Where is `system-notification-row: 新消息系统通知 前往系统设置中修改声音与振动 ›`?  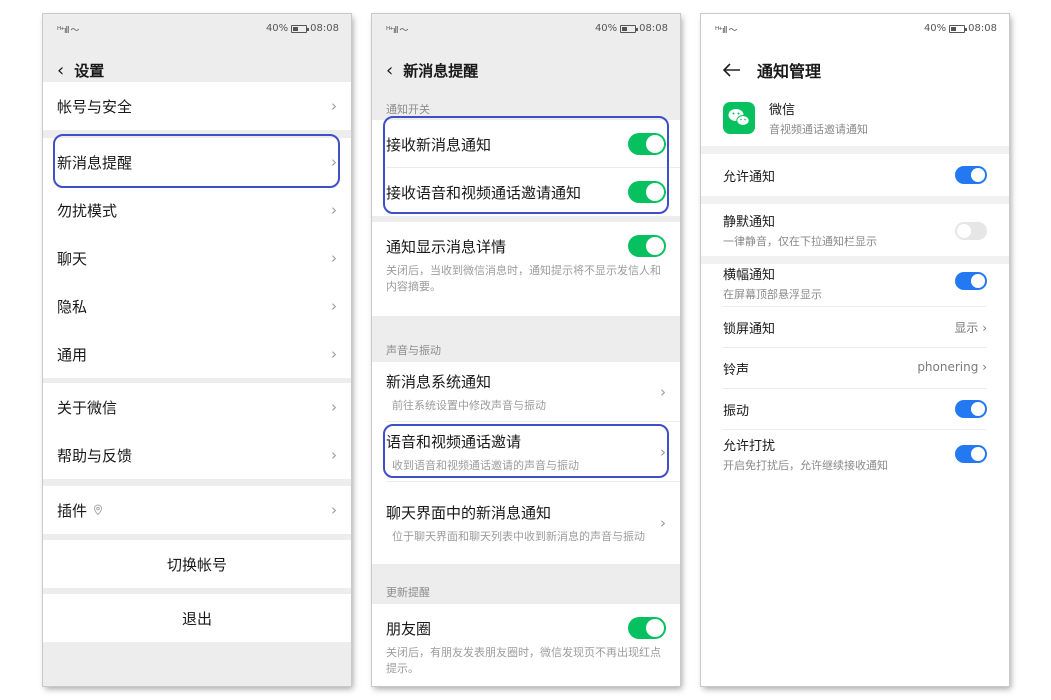
system-notification-row: 新消息系统通知 前往系统设置中修改声音与振动 › is located at coordinates (526, 392).